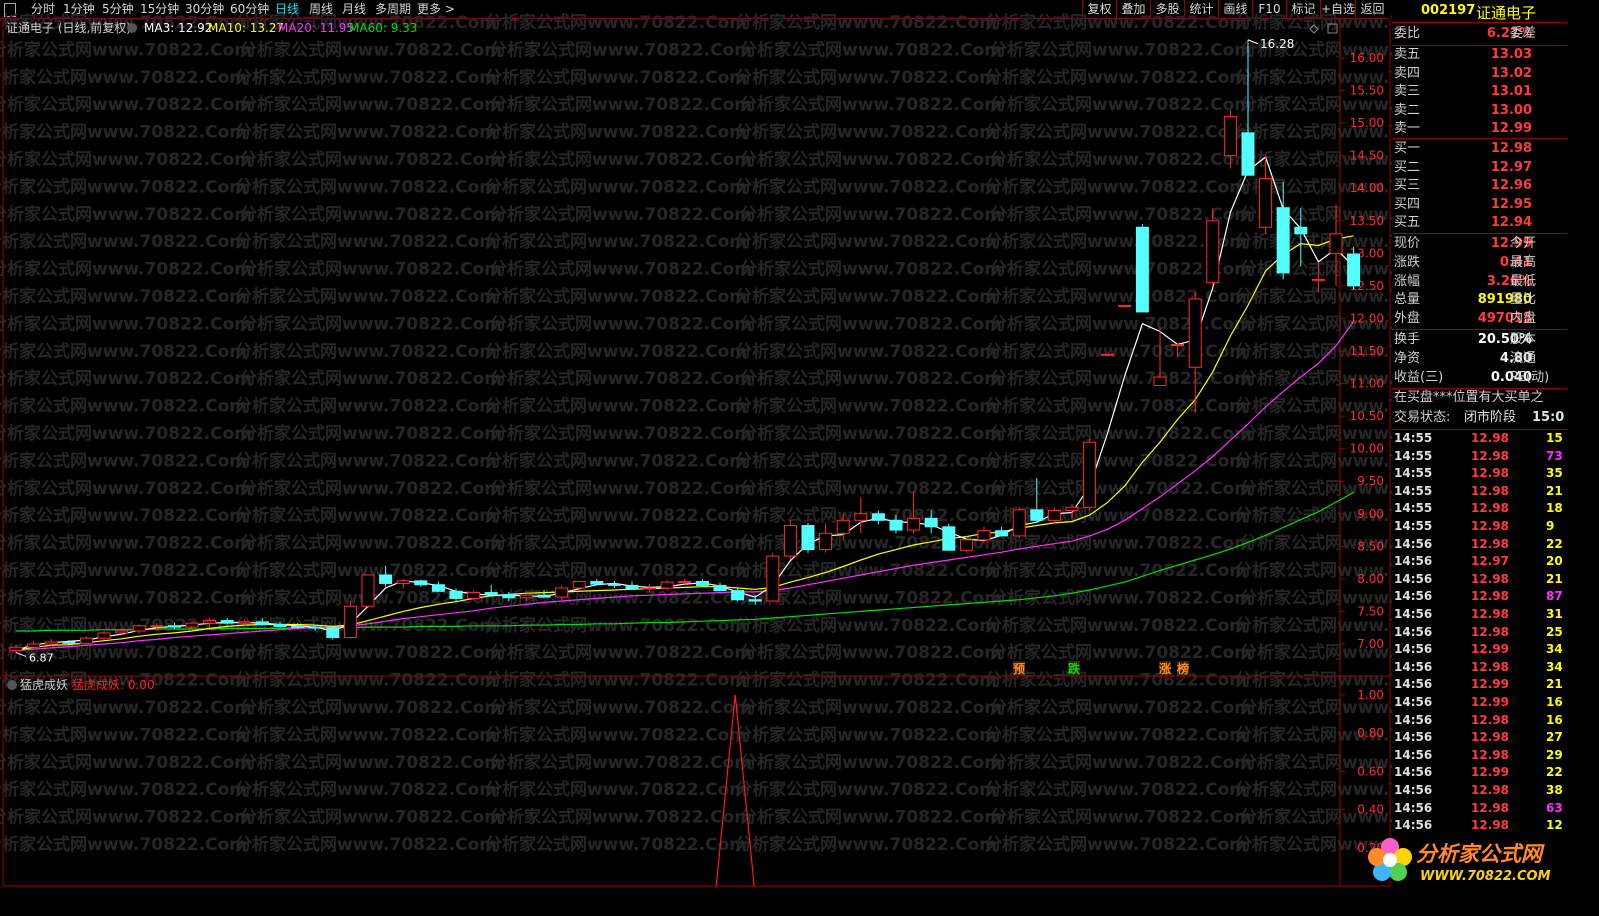 Image resolution: width=1599 pixels, height=916 pixels. I want to click on tick-row: 14:56 12.98 34, so click(1479, 667).